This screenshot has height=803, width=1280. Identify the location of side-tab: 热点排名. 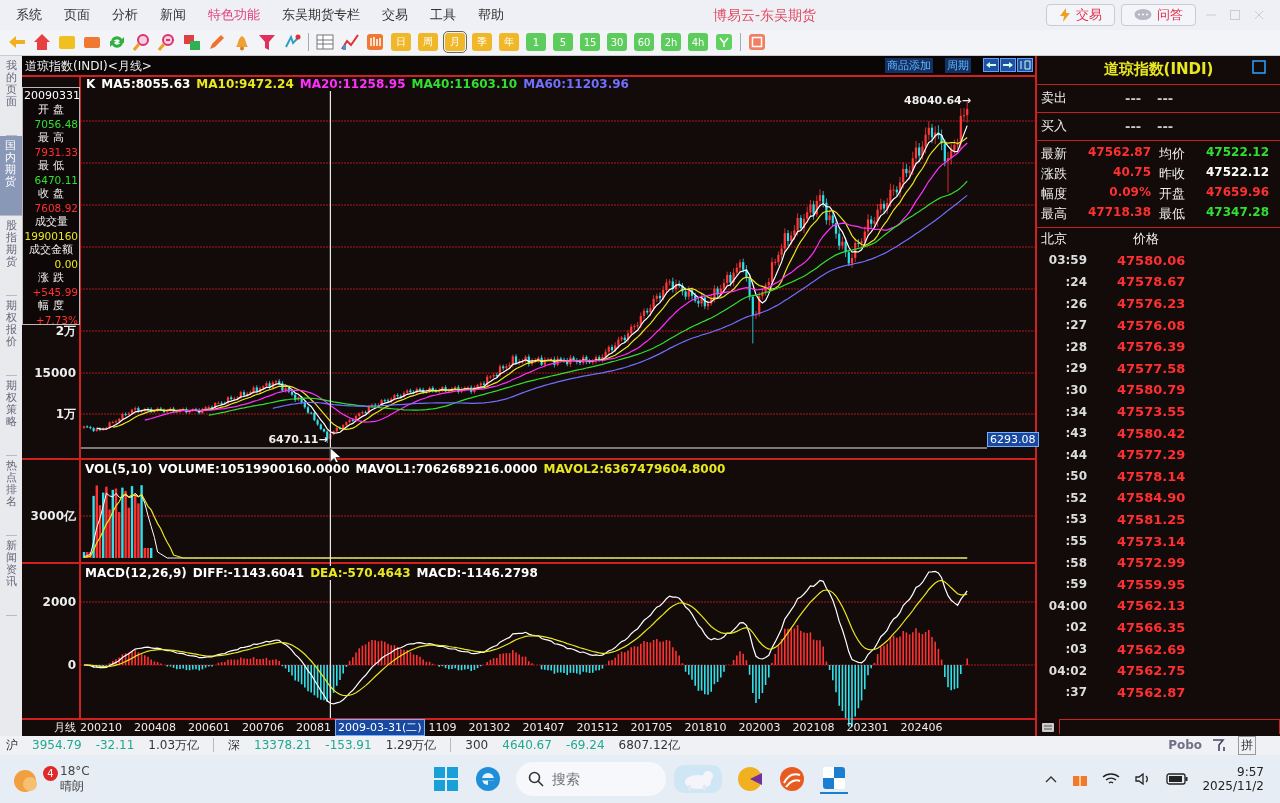
(11, 495).